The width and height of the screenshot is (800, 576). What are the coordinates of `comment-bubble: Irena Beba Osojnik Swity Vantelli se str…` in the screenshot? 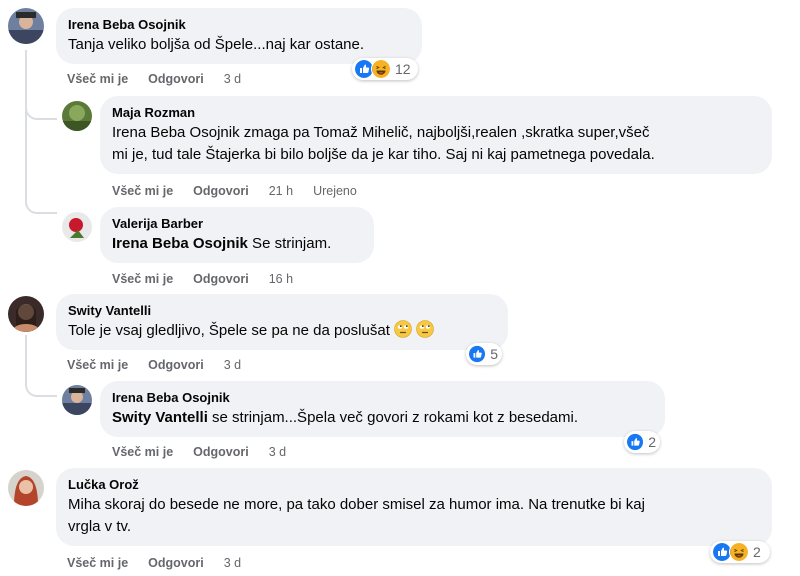 It's located at (382, 409).